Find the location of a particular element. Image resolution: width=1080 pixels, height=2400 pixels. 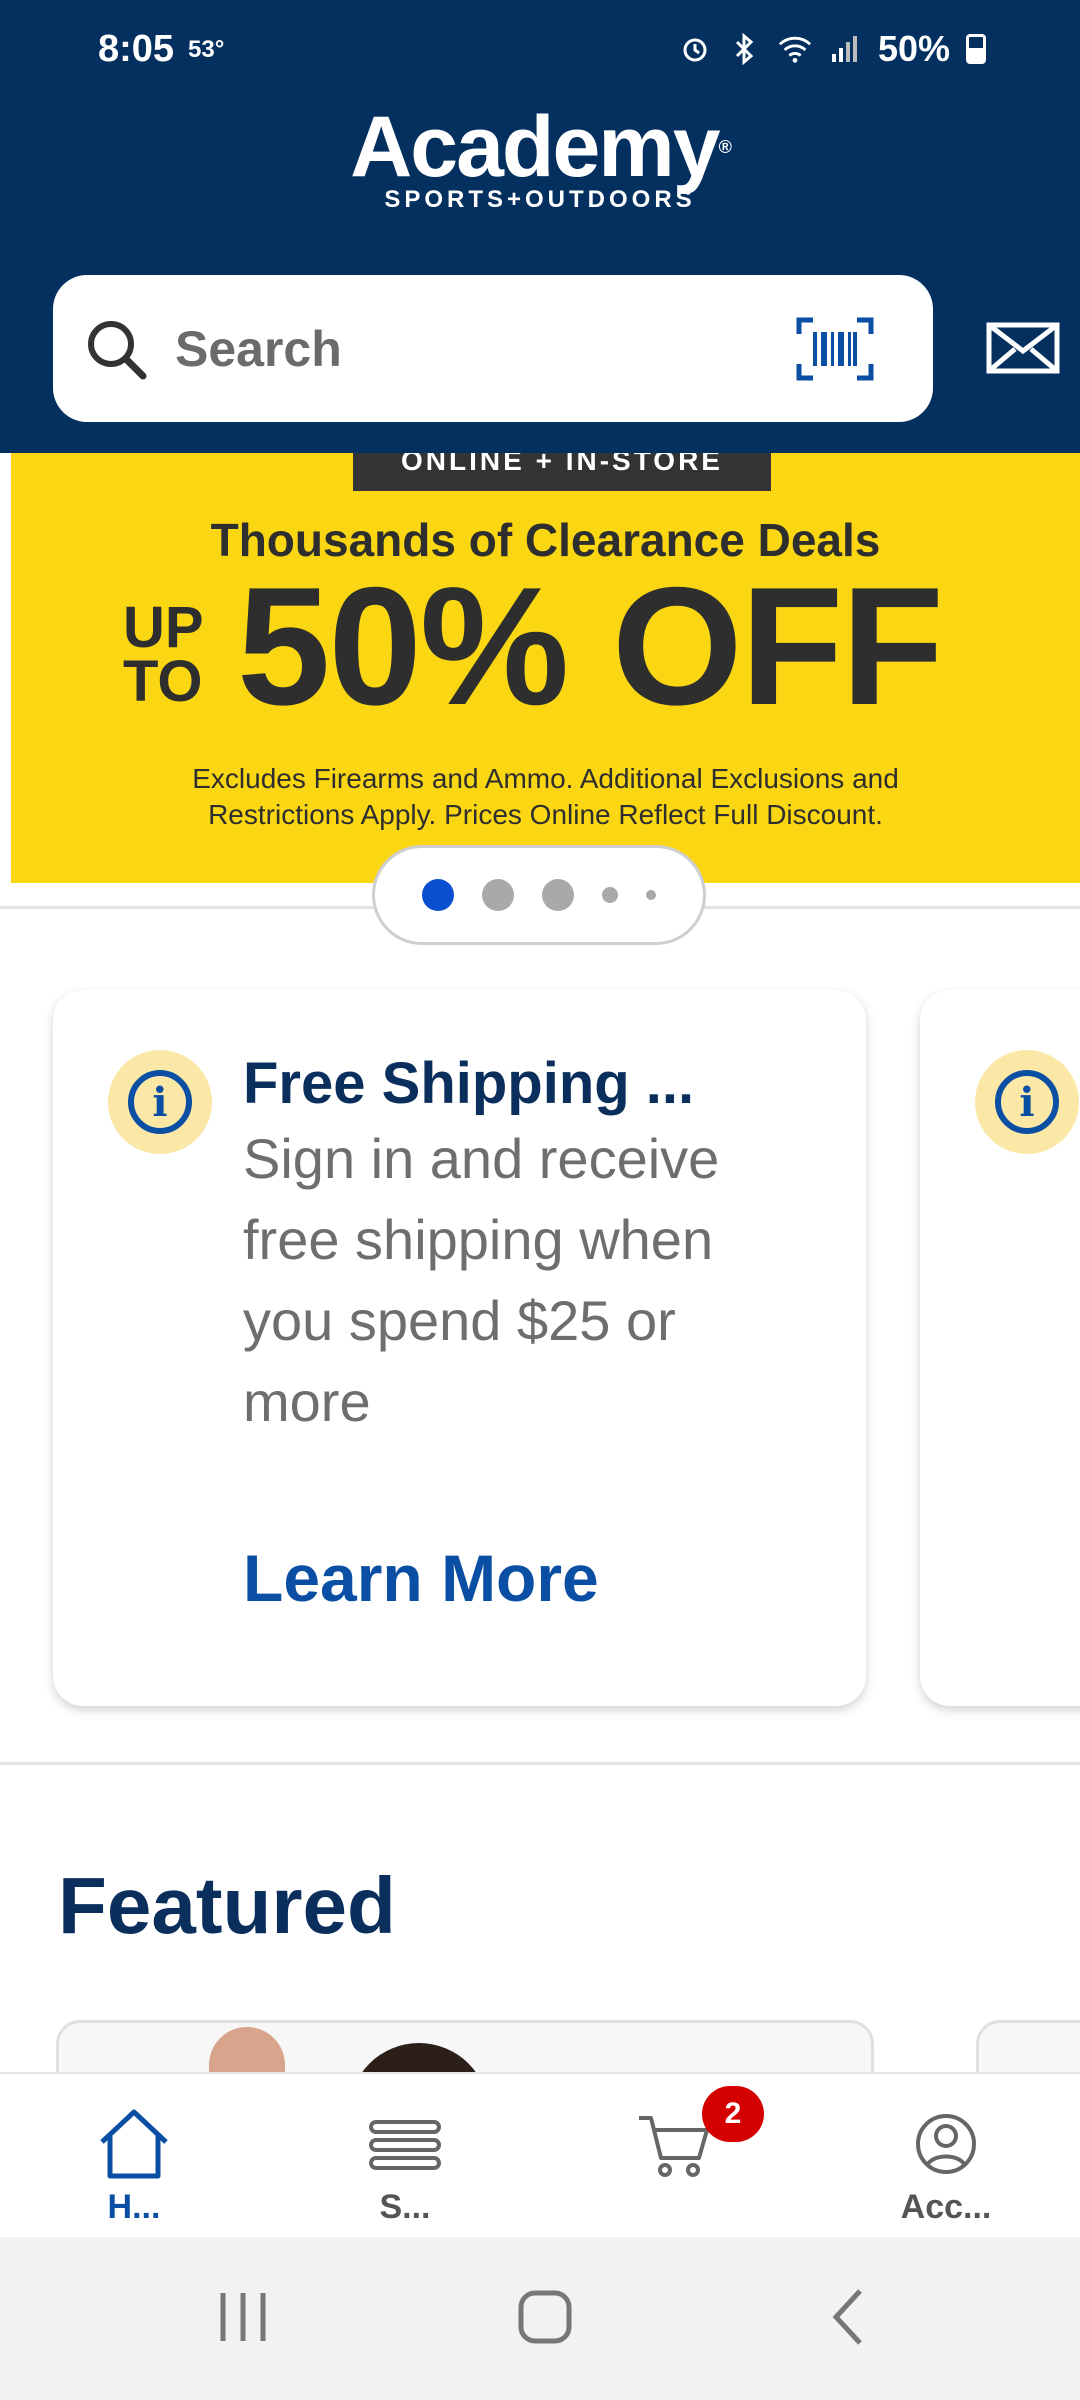

banner-up-to: UP TO is located at coordinates (163, 654).